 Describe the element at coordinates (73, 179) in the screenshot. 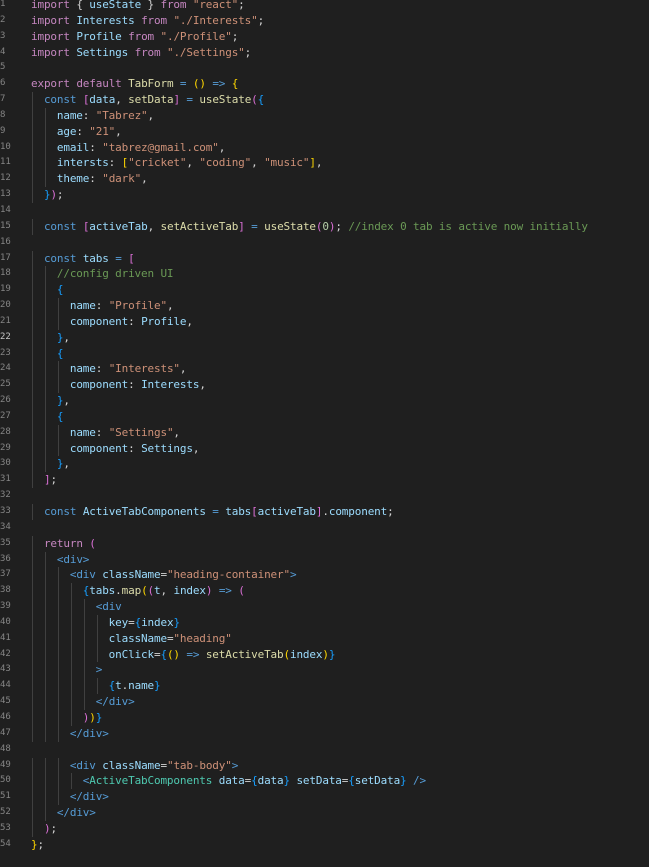

I see `identifier-token: theme` at that location.